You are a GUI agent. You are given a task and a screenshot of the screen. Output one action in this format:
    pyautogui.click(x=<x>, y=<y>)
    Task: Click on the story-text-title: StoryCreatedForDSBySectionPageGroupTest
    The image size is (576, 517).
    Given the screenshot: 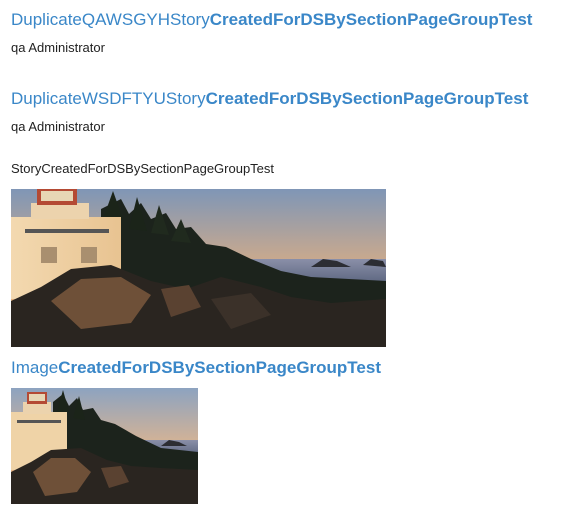 What is the action you would take?
    pyautogui.click(x=143, y=168)
    